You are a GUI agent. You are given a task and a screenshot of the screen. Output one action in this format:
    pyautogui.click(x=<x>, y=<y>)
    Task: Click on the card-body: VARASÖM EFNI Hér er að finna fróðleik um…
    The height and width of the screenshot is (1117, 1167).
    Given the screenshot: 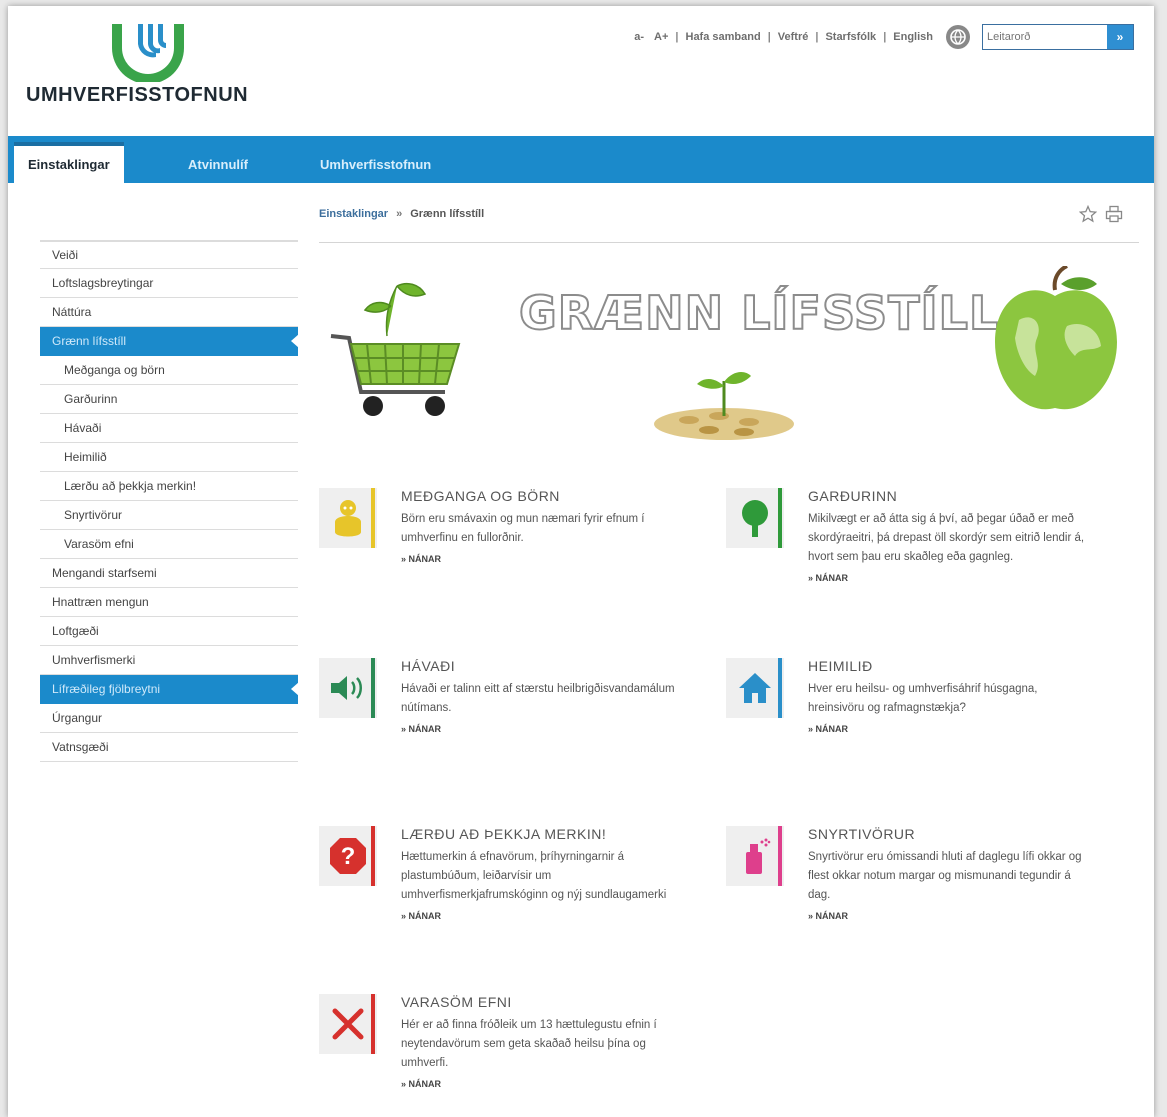 What is the action you would take?
    pyautogui.click(x=541, y=1041)
    